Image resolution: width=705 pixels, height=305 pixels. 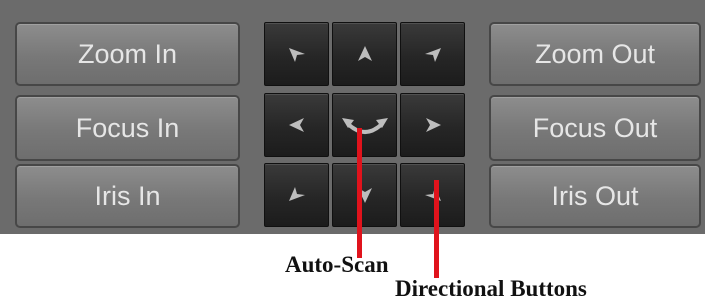 What do you see at coordinates (127, 54) in the screenshot?
I see `zoom-in-button: Zoom In` at bounding box center [127, 54].